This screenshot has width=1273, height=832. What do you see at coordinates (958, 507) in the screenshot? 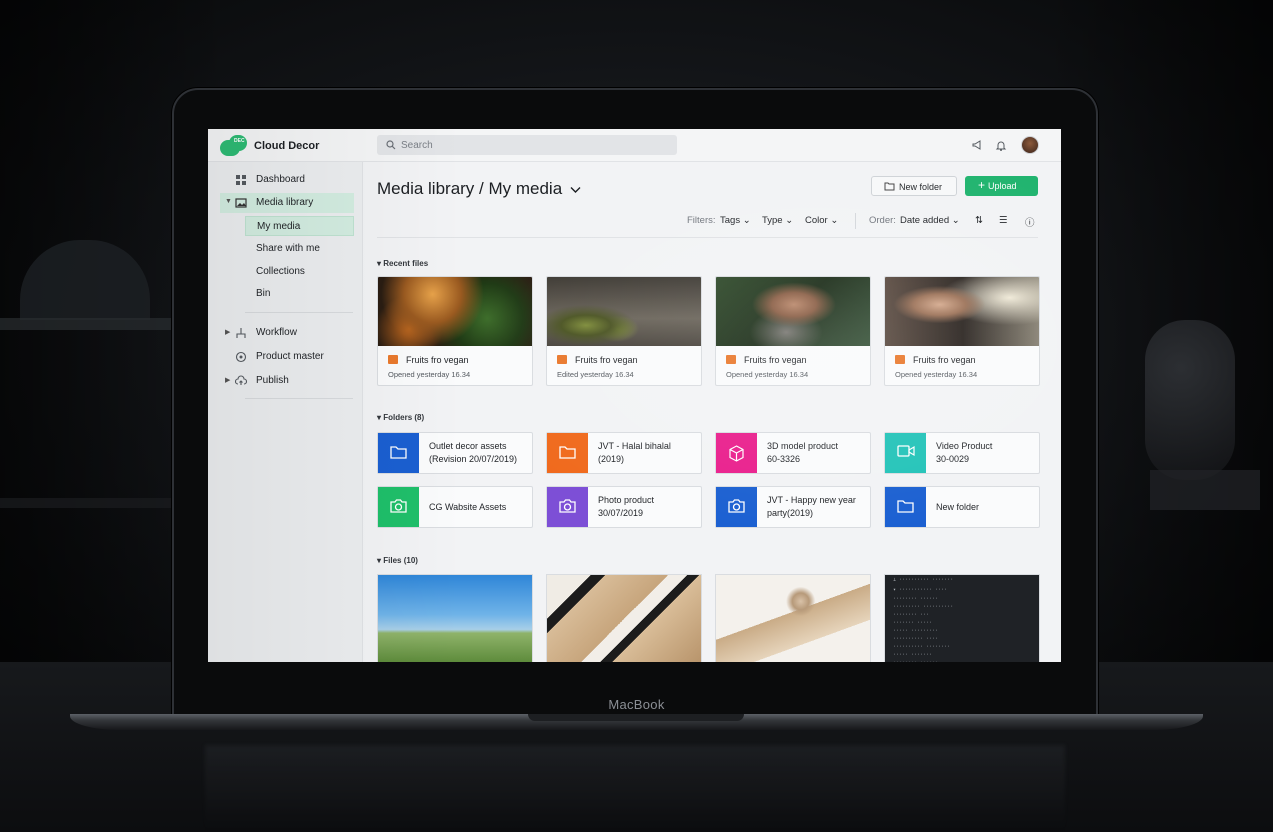
I see `folder-name: New folder` at bounding box center [958, 507].